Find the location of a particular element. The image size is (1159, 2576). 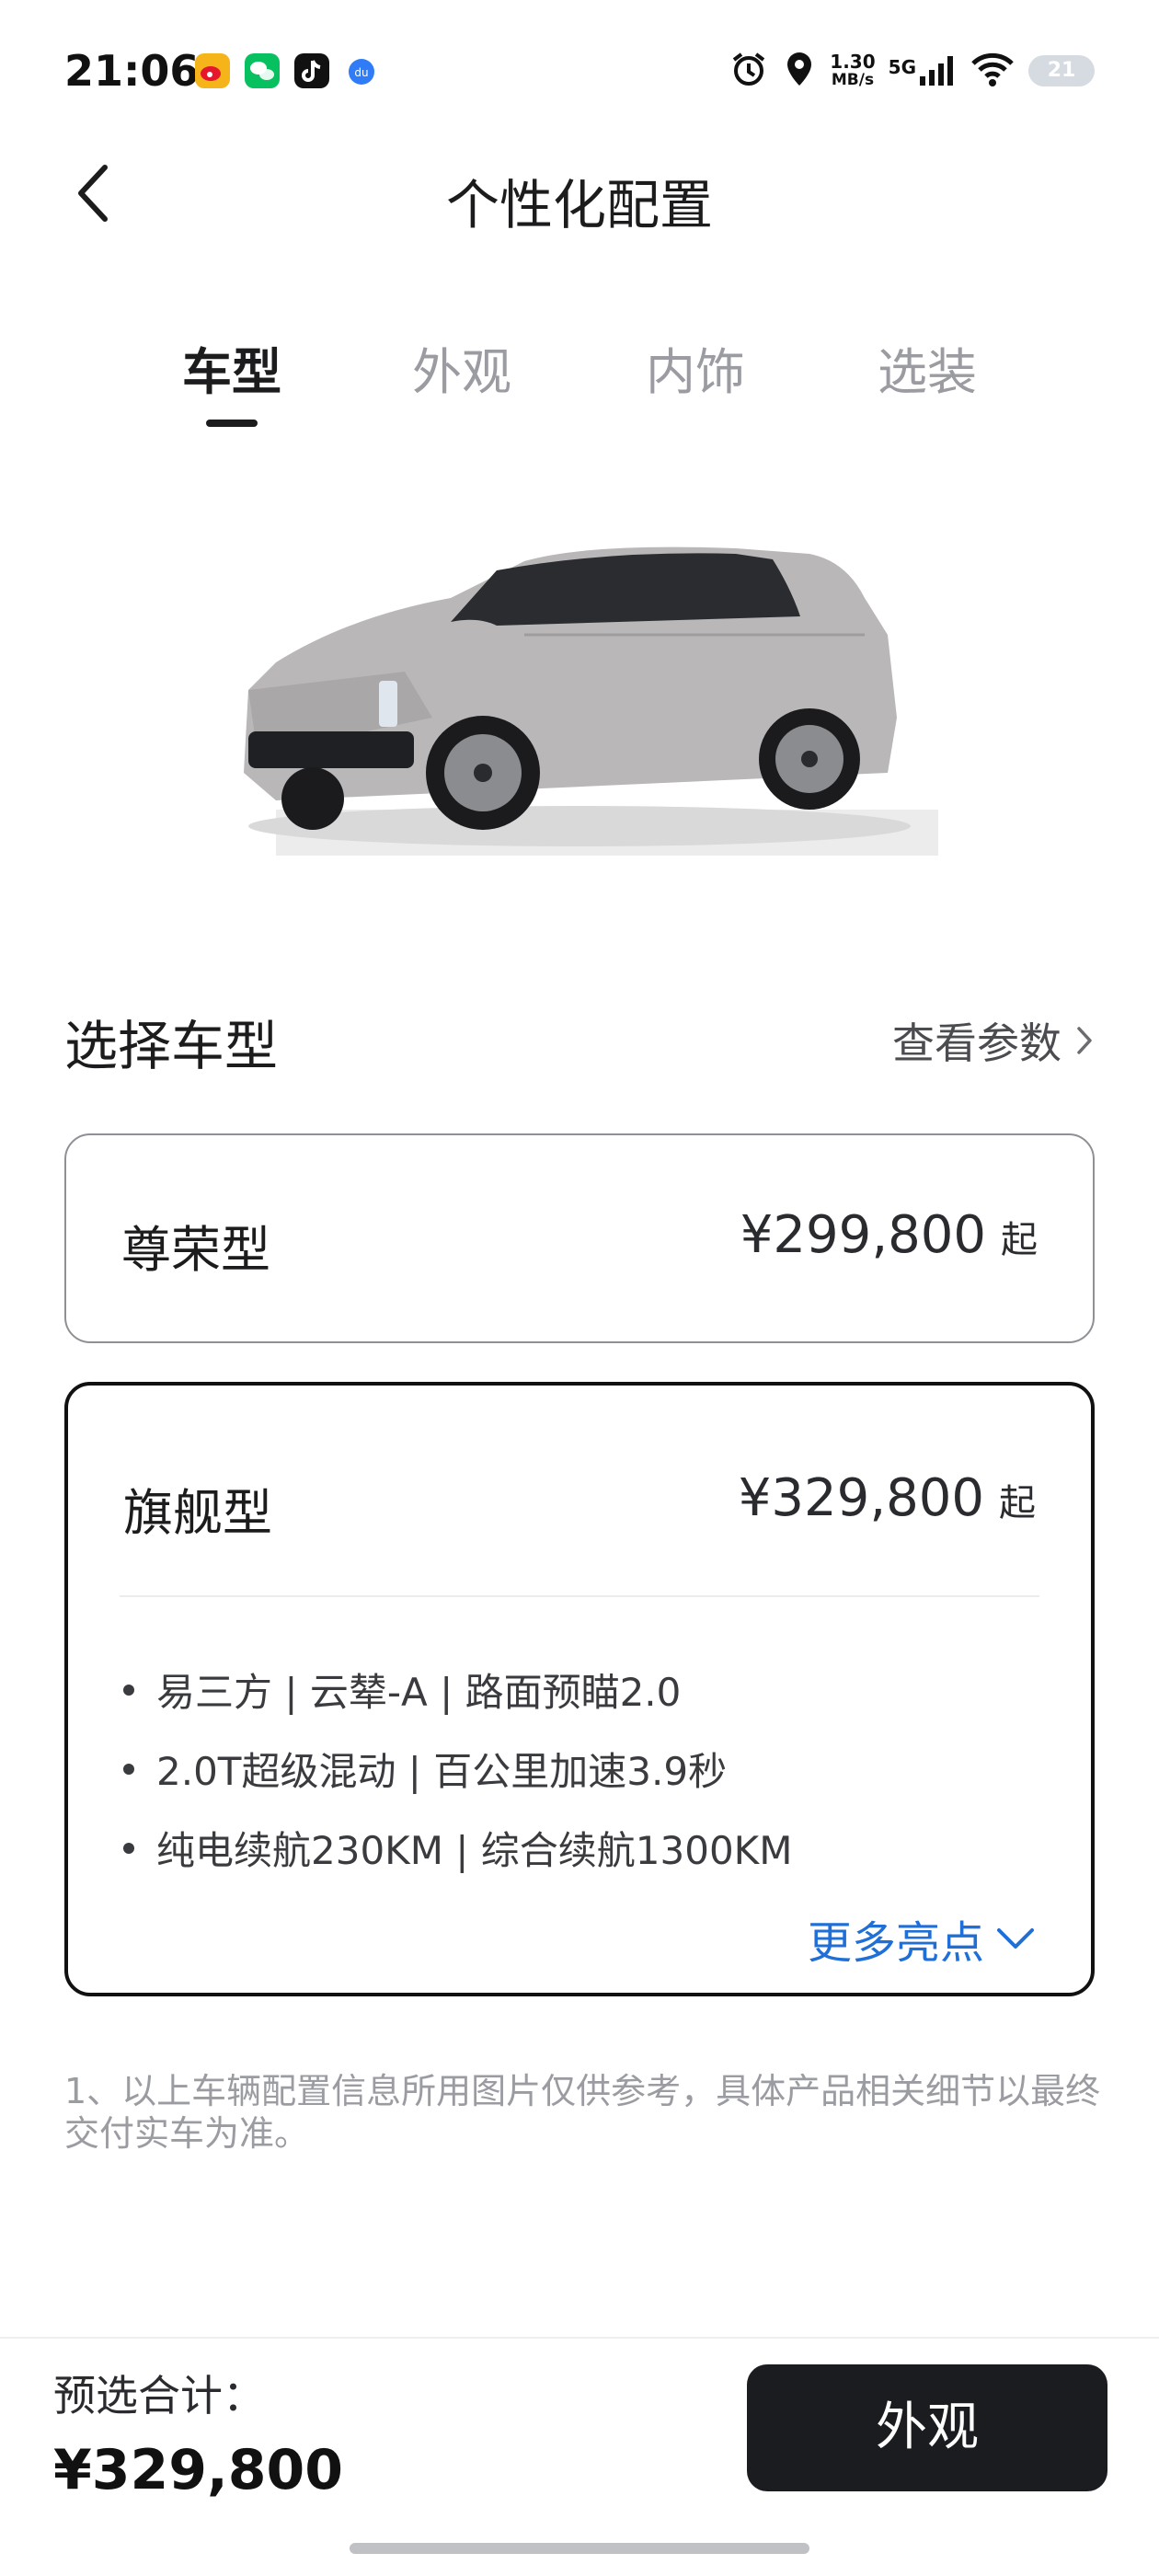

total-price: ¥329,800 is located at coordinates (198, 2470).